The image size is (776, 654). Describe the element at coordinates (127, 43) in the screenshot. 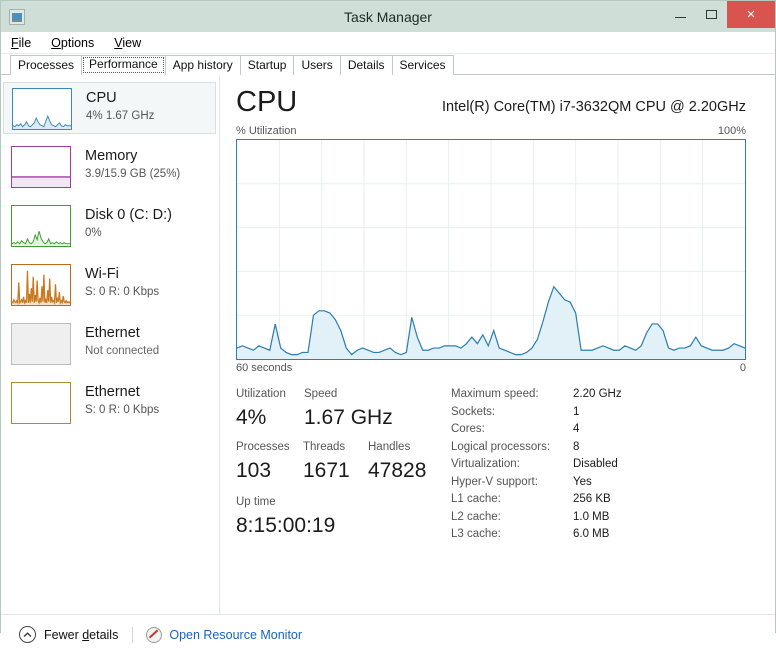

I see `menu-view: View` at that location.